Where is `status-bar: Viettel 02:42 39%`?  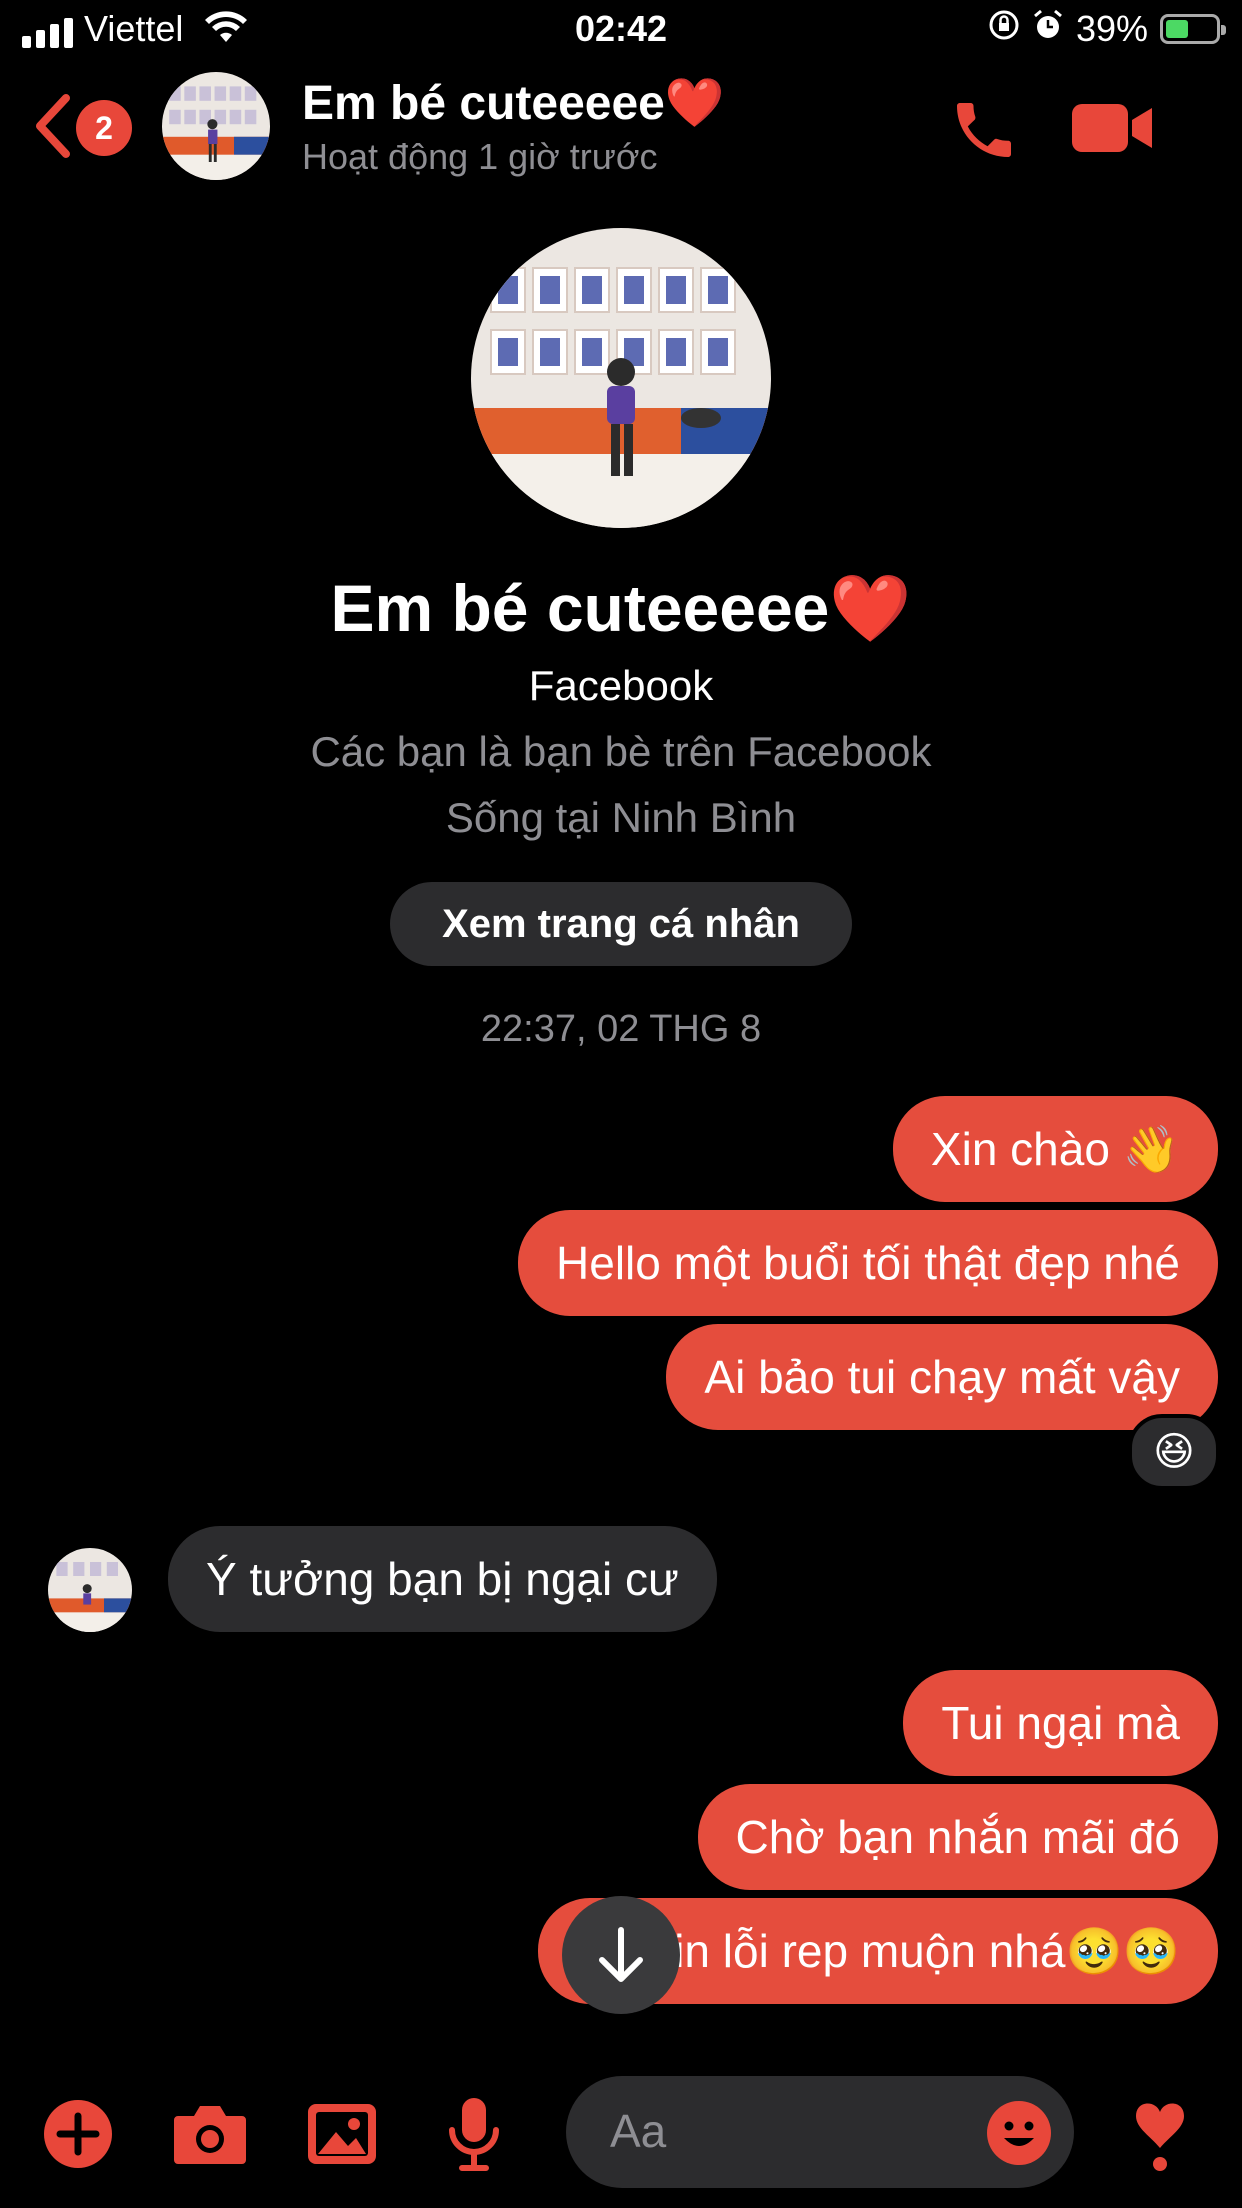
status-bar: Viettel 02:42 39% is located at coordinates (621, 31).